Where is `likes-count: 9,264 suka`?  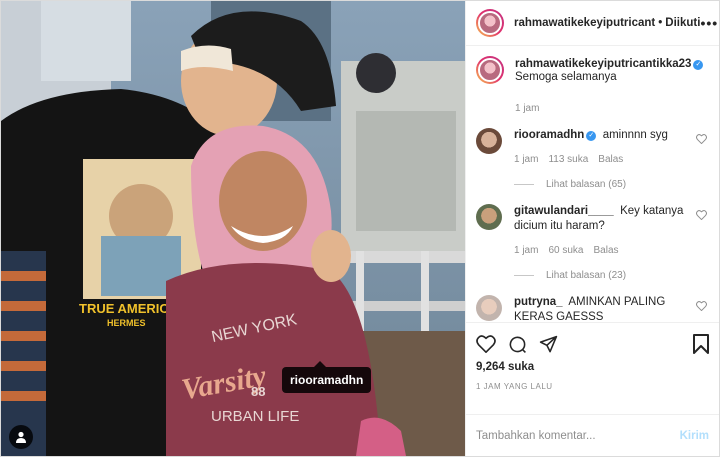
likes-count: 9,264 suka is located at coordinates (592, 367).